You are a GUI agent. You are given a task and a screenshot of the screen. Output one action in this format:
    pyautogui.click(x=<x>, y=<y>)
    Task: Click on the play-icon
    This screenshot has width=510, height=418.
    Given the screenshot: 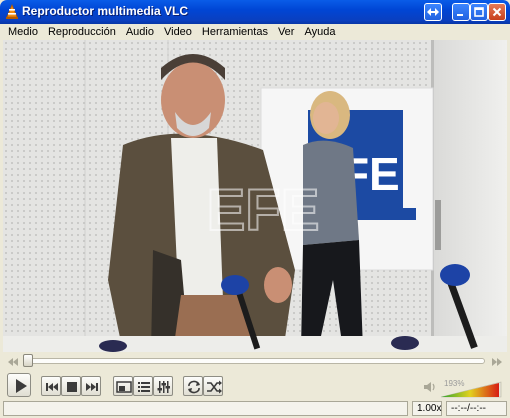 What is the action you would take?
    pyautogui.click(x=21, y=386)
    